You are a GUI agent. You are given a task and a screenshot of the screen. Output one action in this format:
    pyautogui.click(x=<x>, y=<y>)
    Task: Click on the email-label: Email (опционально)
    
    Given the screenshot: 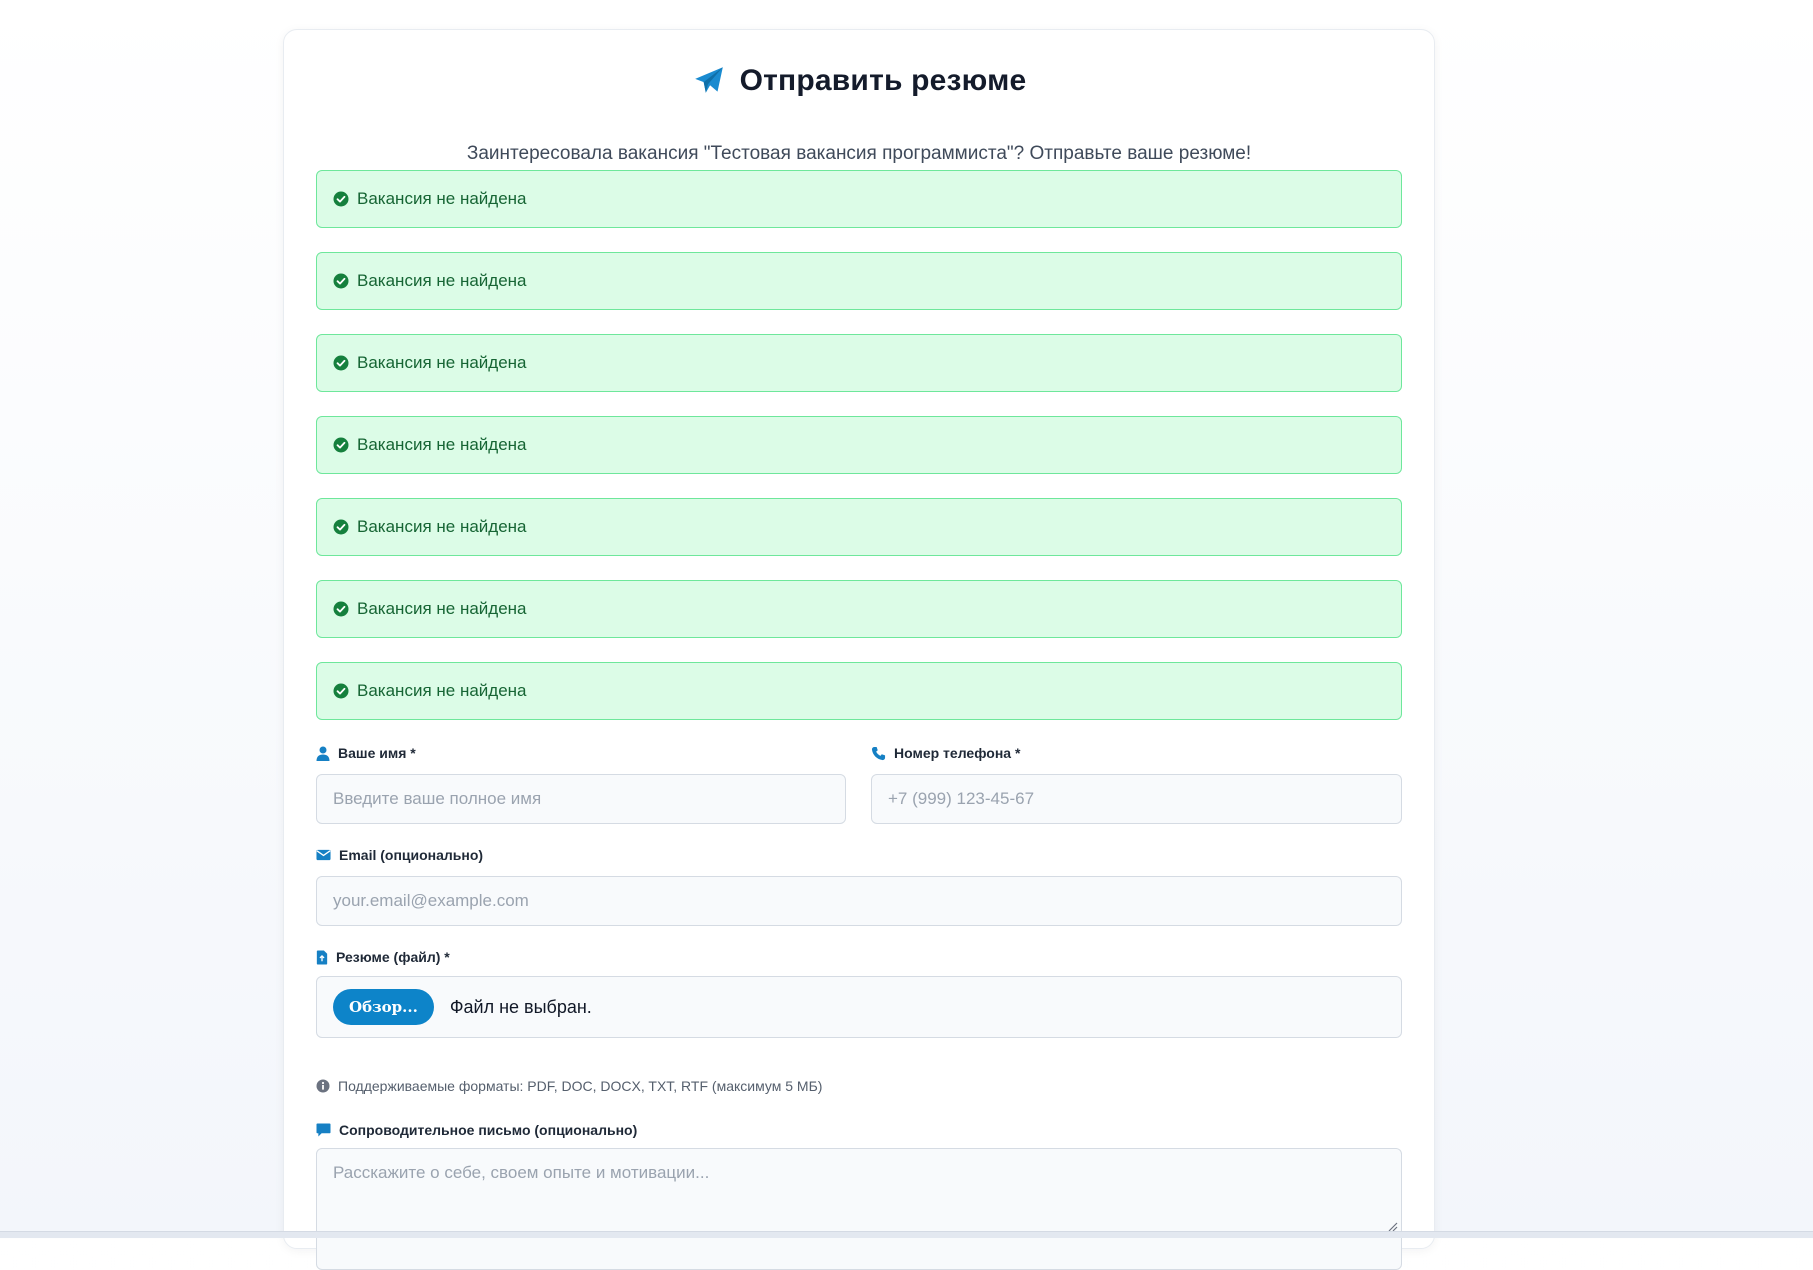 What is the action you would take?
    pyautogui.click(x=399, y=855)
    